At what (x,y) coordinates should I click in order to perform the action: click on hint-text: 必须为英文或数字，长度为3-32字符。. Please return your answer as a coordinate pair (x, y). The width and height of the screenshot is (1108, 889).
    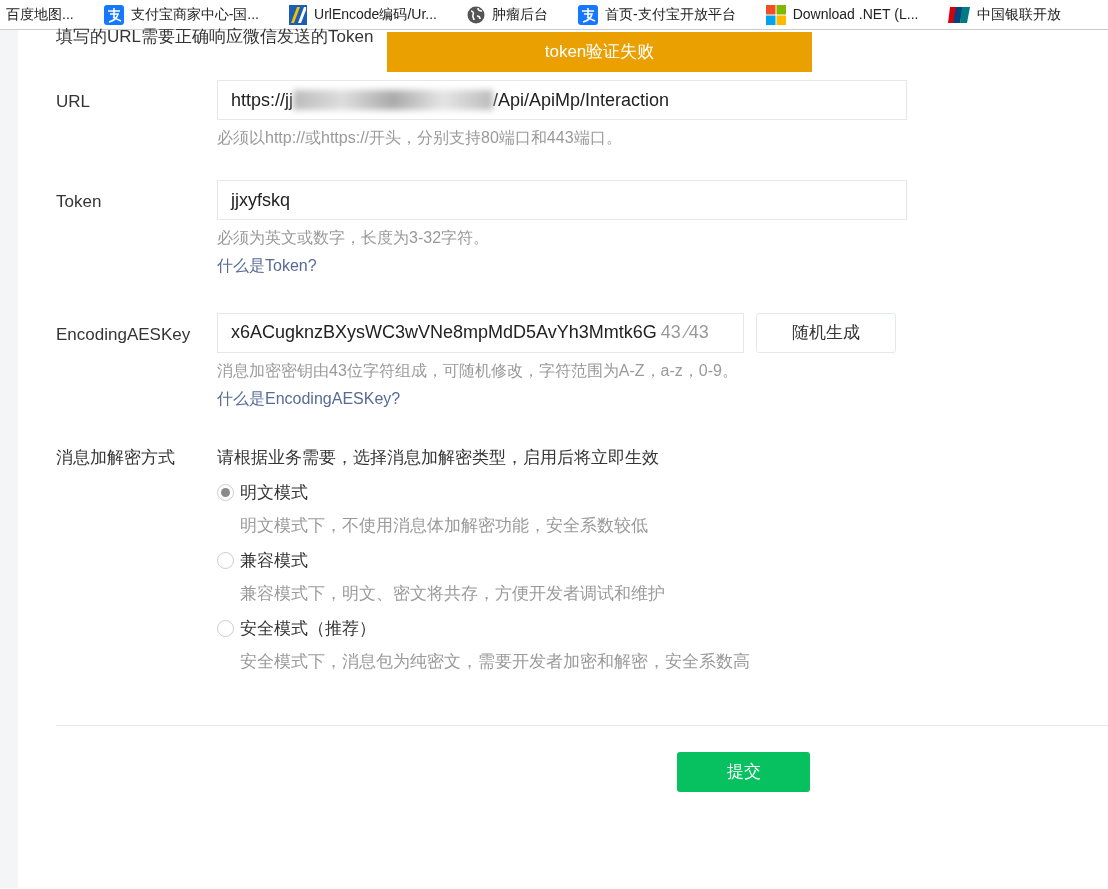
    Looking at the image, I should click on (354, 238).